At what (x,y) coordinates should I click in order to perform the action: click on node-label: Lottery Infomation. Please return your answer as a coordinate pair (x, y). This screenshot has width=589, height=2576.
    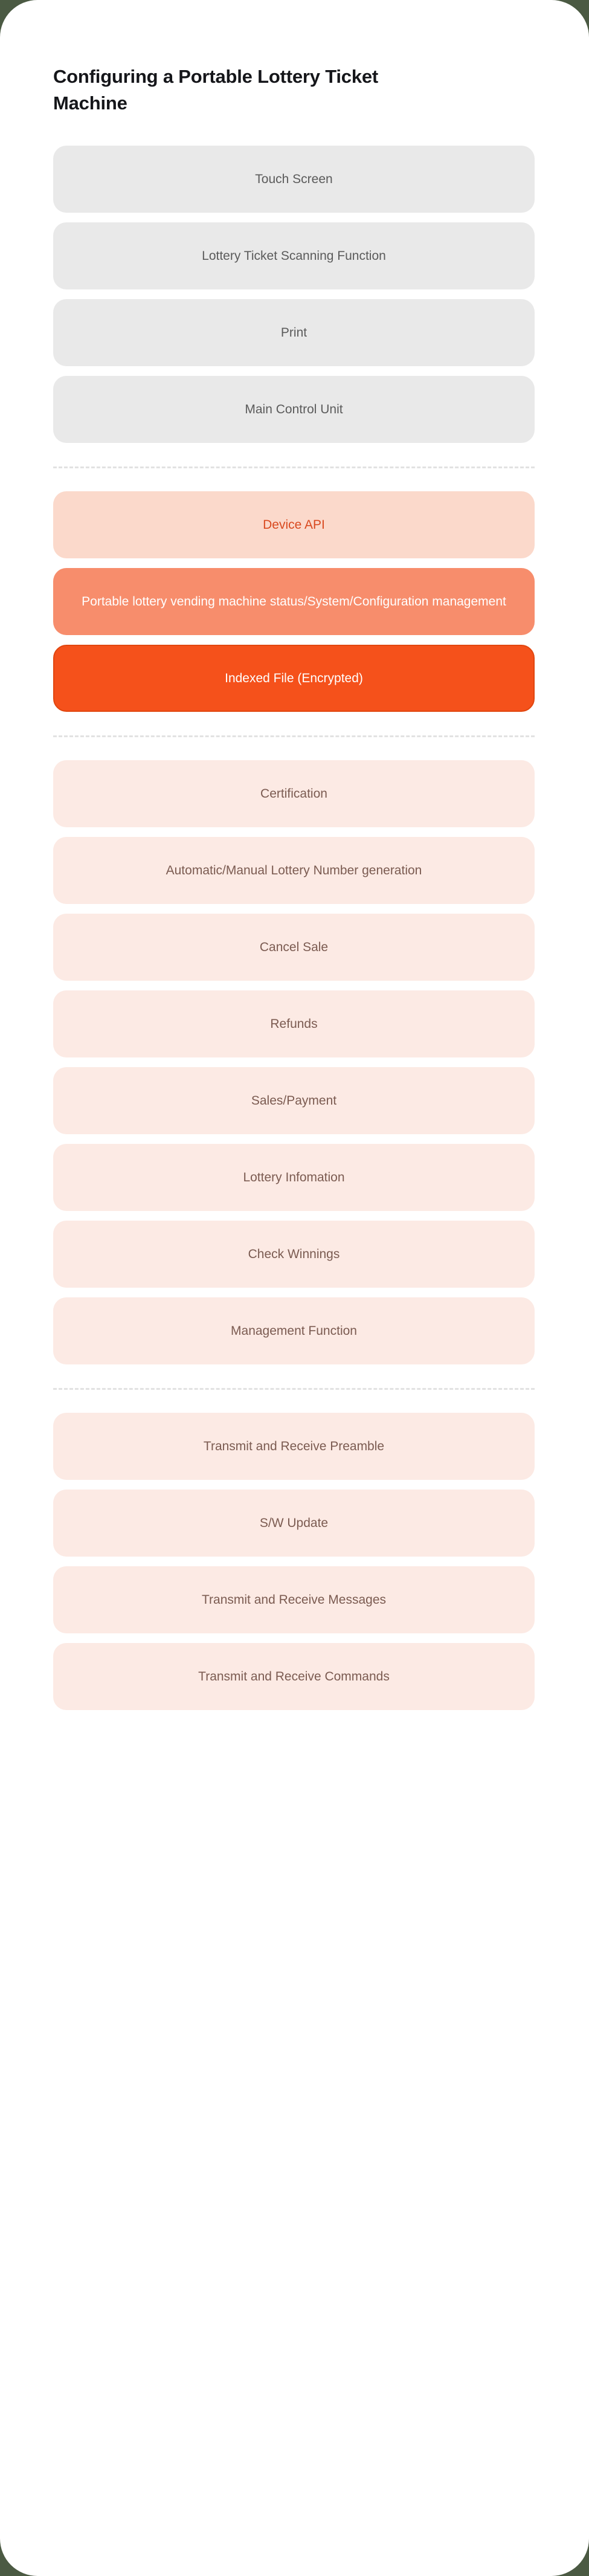
    Looking at the image, I should click on (294, 1177).